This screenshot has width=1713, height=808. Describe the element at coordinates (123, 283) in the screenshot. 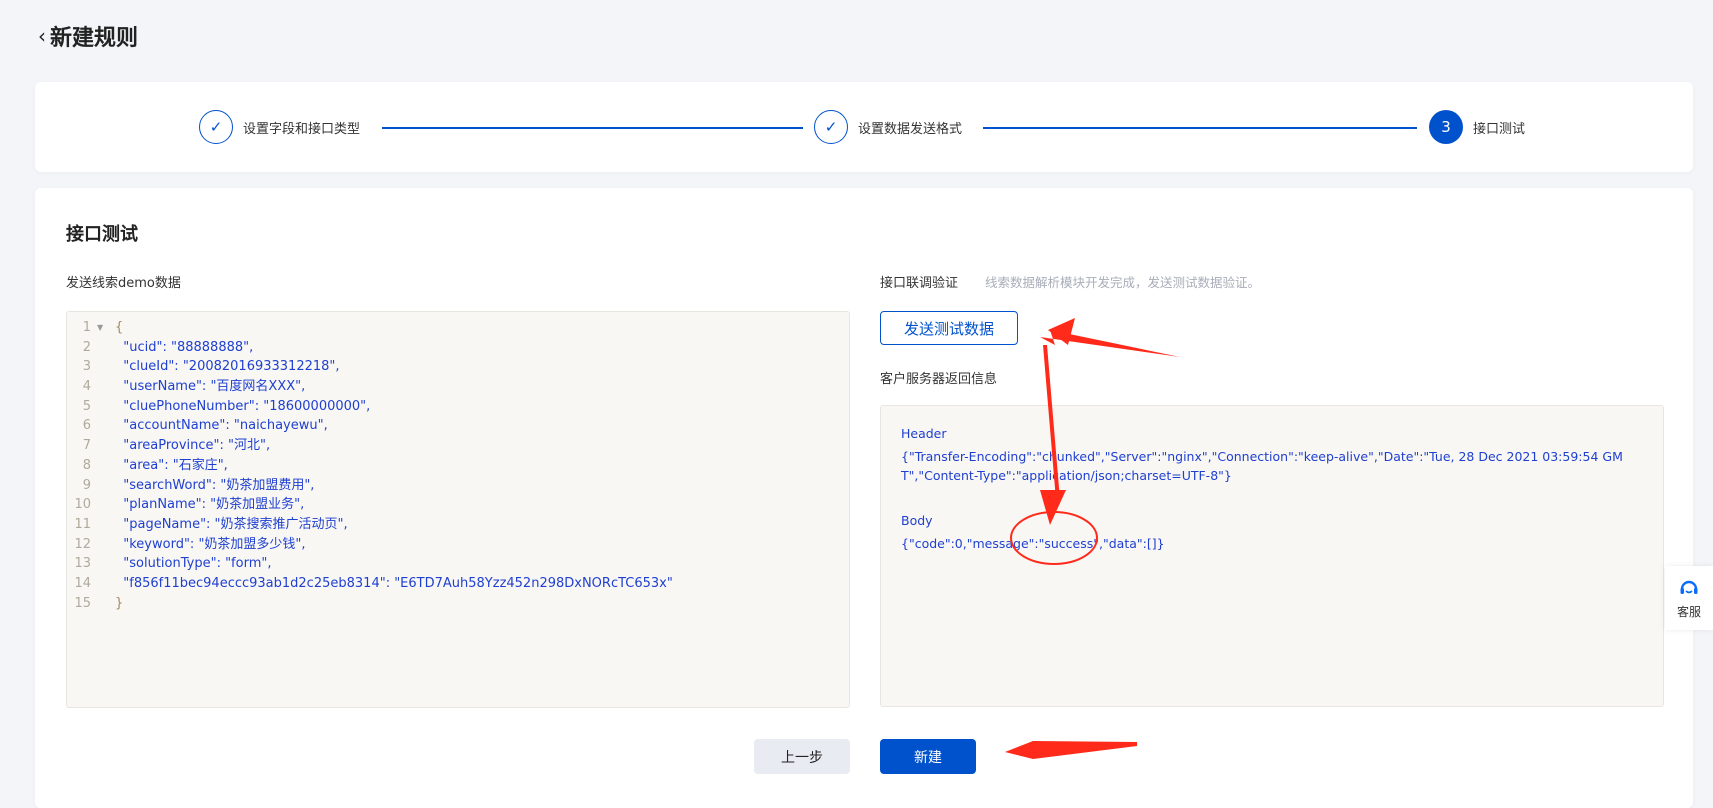

I see `demo-data-label: 发送线索demo数据` at that location.